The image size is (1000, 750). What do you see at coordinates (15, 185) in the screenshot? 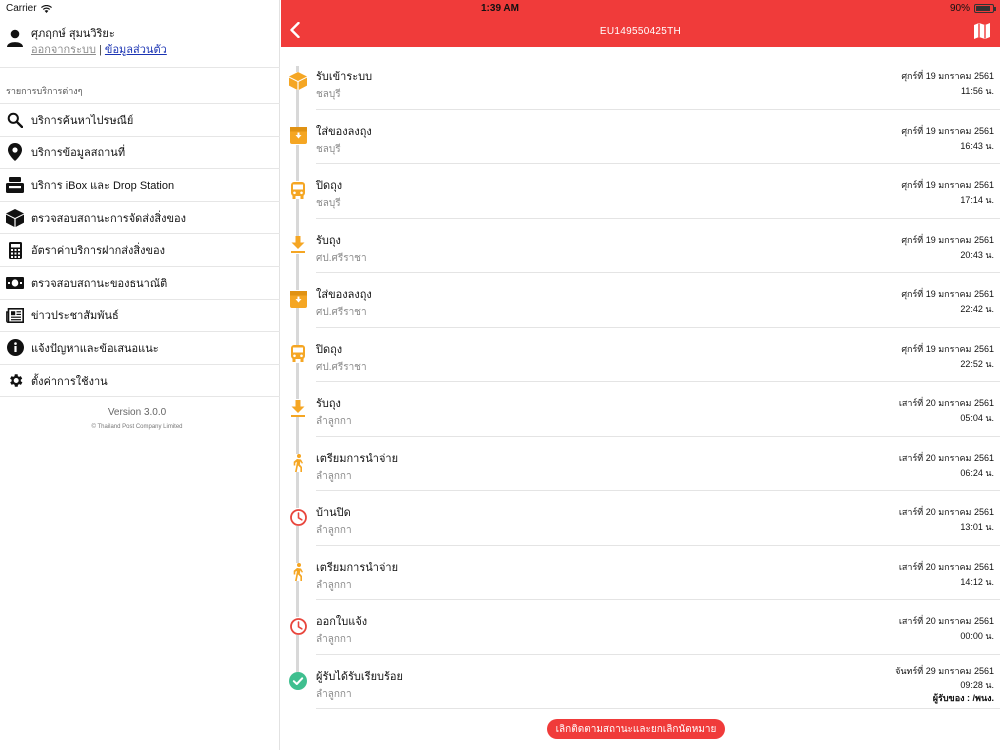
I see `ibox-icon` at bounding box center [15, 185].